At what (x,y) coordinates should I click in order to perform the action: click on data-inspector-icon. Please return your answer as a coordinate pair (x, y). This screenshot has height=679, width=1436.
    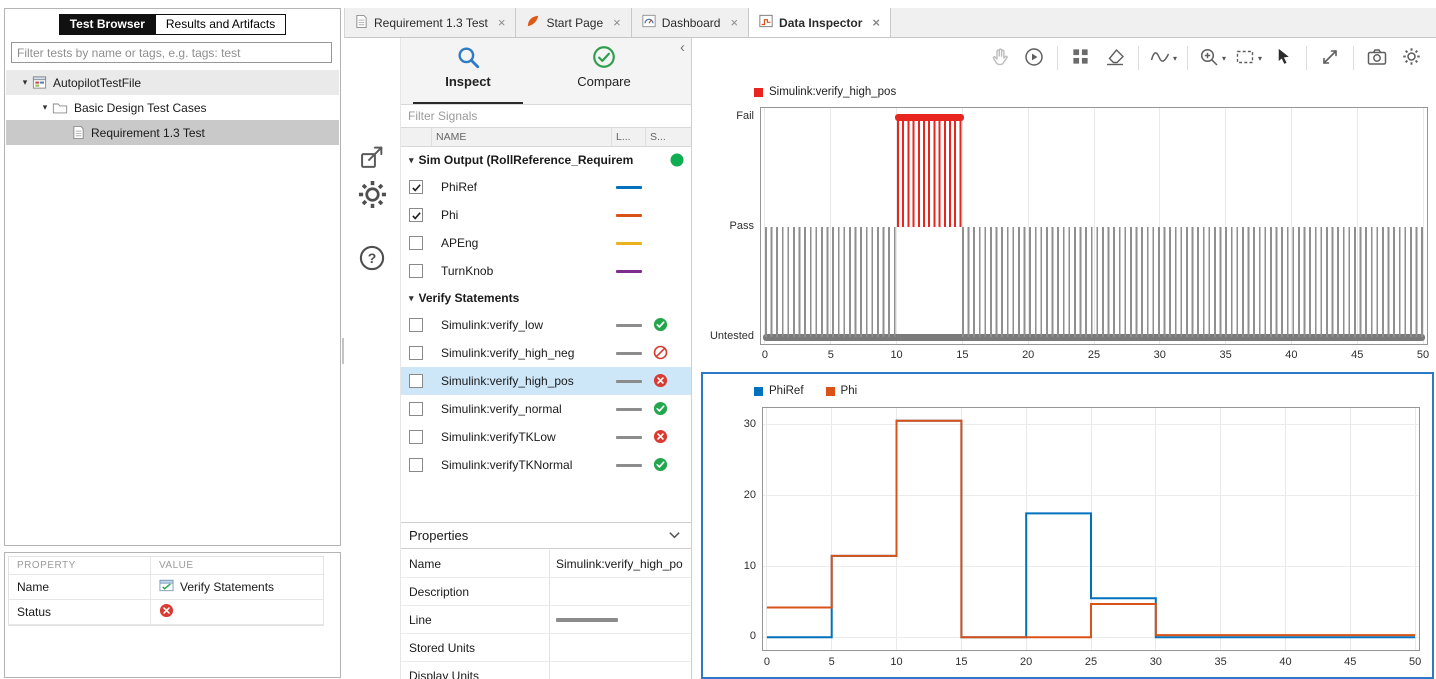
    Looking at the image, I should click on (766, 22).